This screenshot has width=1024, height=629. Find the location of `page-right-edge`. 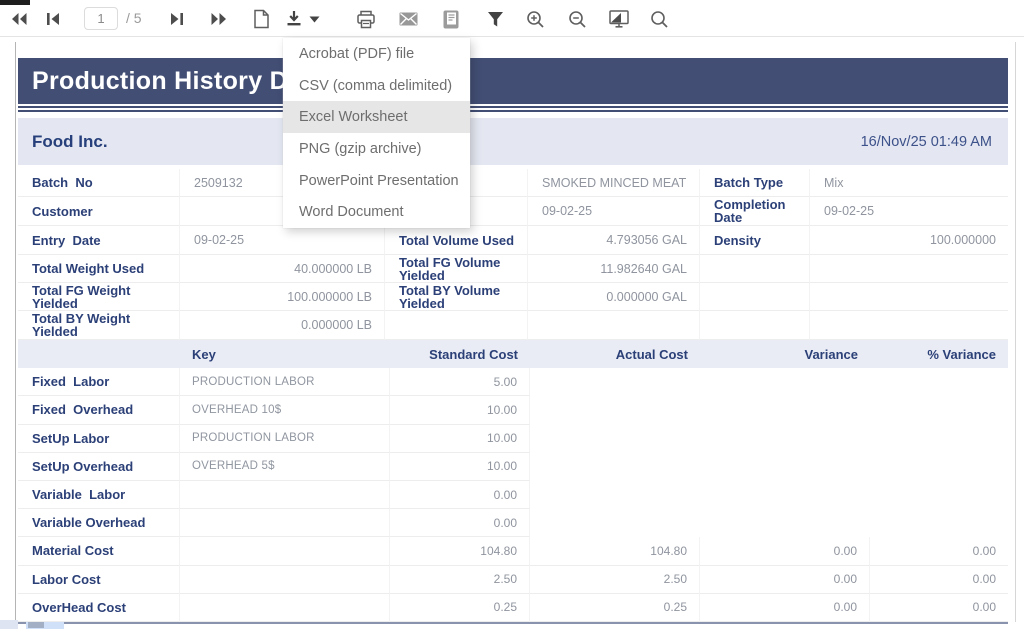

page-right-edge is located at coordinates (1015, 332).